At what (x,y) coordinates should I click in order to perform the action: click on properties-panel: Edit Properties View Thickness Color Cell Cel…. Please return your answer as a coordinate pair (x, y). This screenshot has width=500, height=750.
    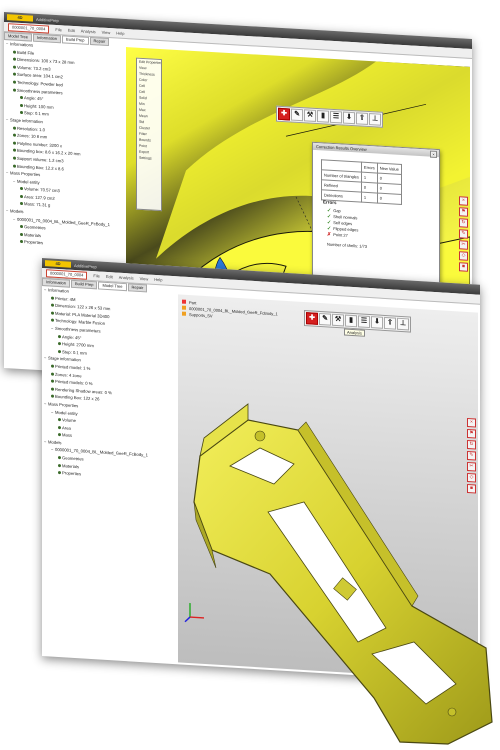
    Looking at the image, I should click on (149, 134).